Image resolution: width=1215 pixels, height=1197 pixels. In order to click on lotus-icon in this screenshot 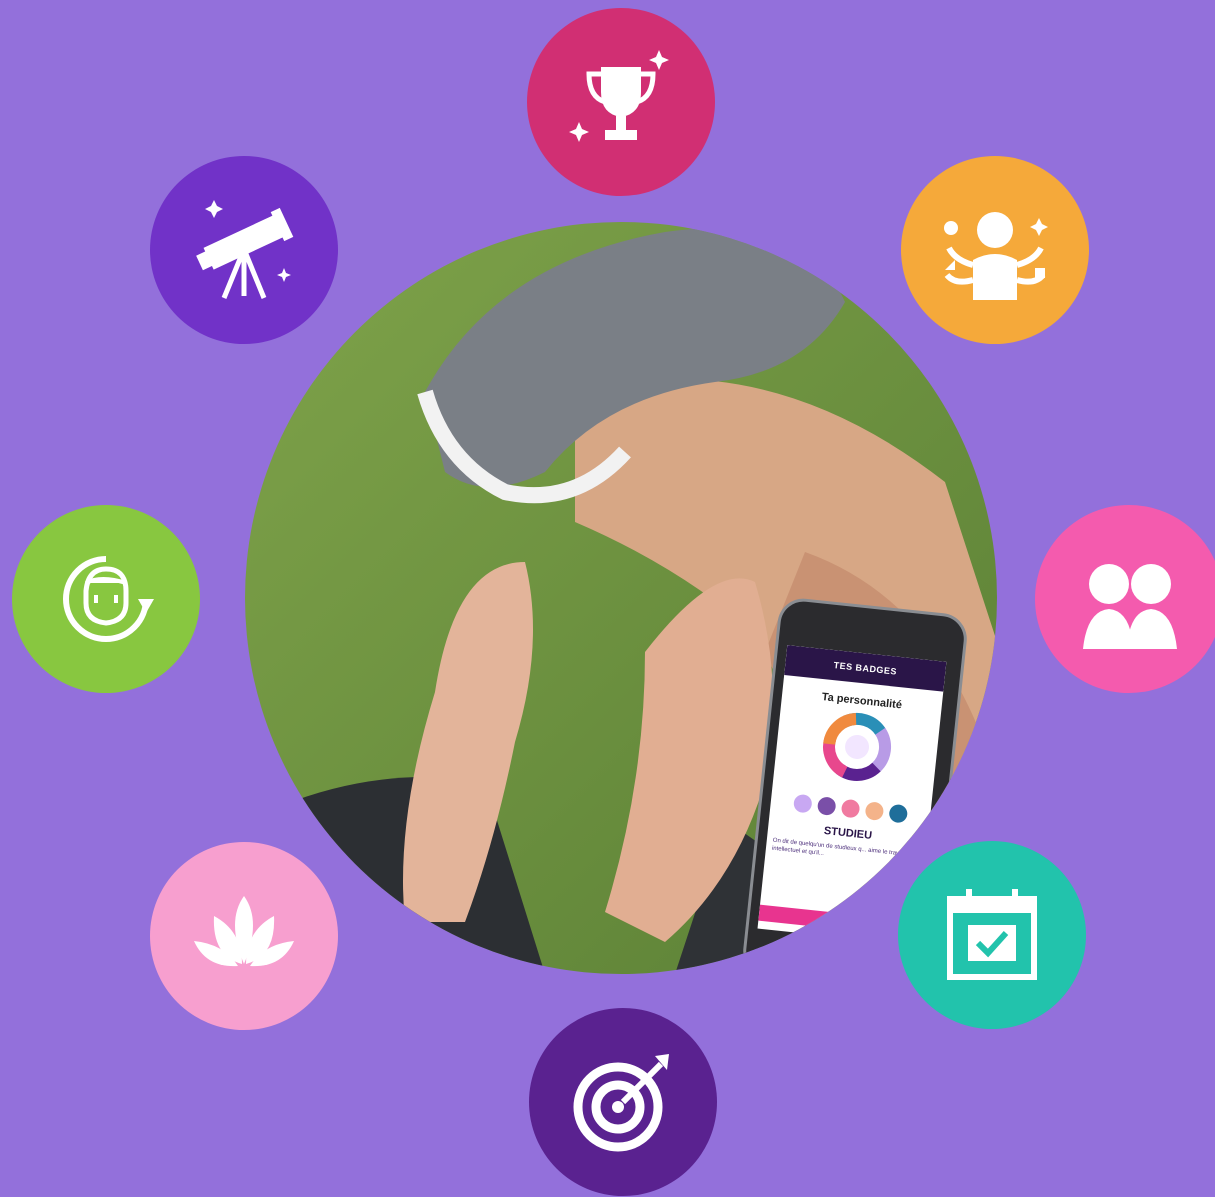, I will do `click(244, 931)`.